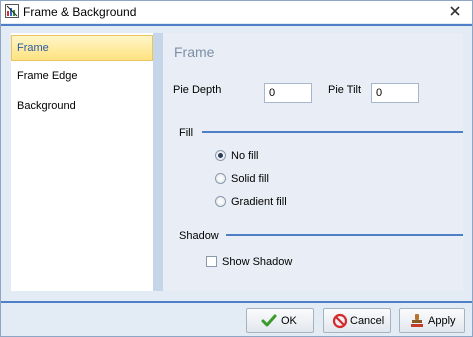  What do you see at coordinates (344, 235) in the screenshot?
I see `shadow-group-divider` at bounding box center [344, 235].